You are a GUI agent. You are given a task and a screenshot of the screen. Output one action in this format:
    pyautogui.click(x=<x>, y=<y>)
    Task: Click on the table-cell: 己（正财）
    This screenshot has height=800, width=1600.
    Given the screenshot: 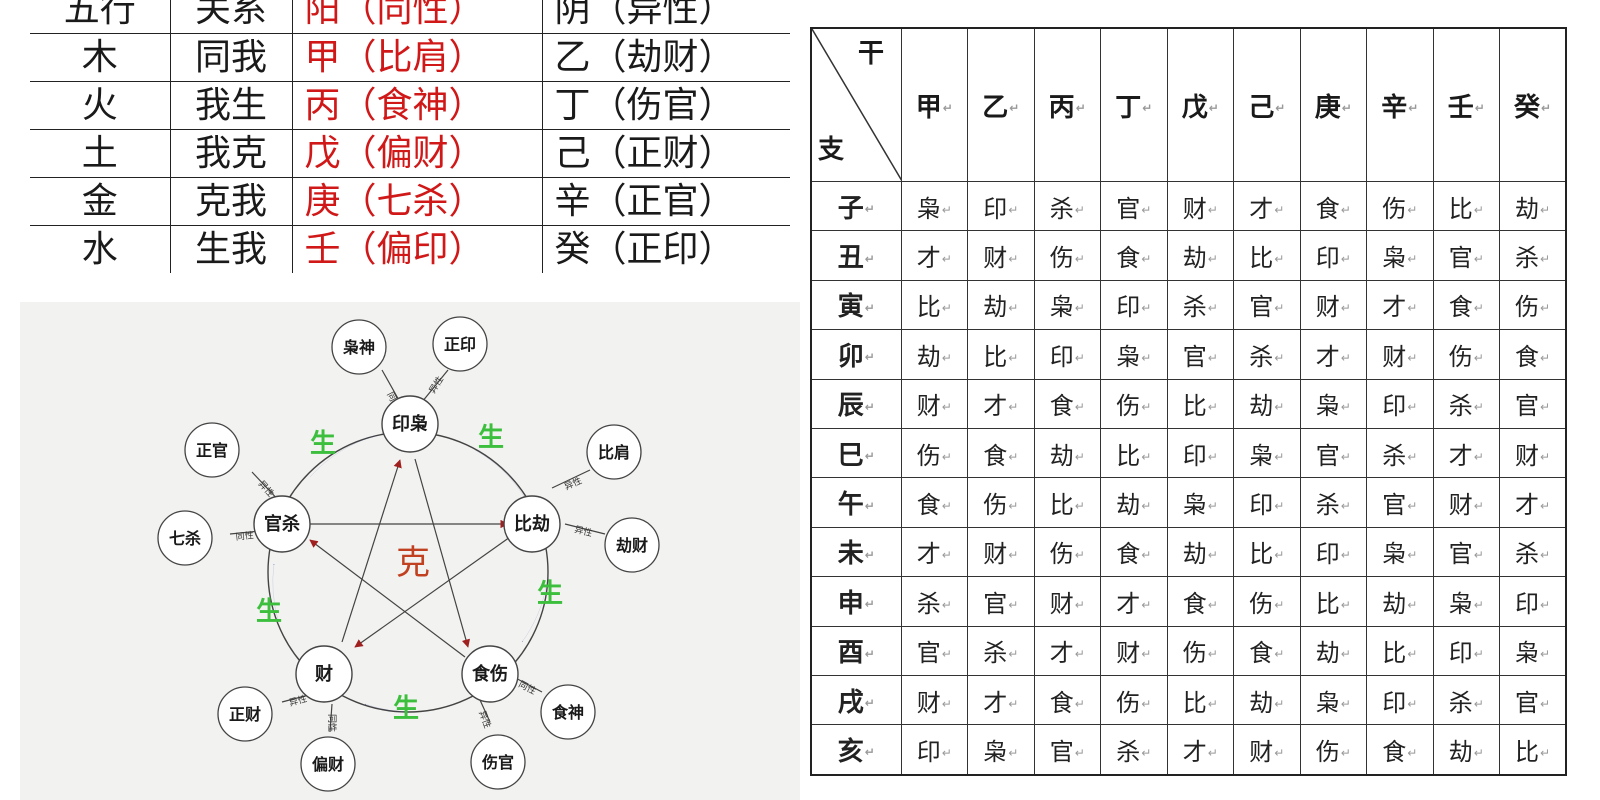 What is the action you would take?
    pyautogui.click(x=665, y=153)
    